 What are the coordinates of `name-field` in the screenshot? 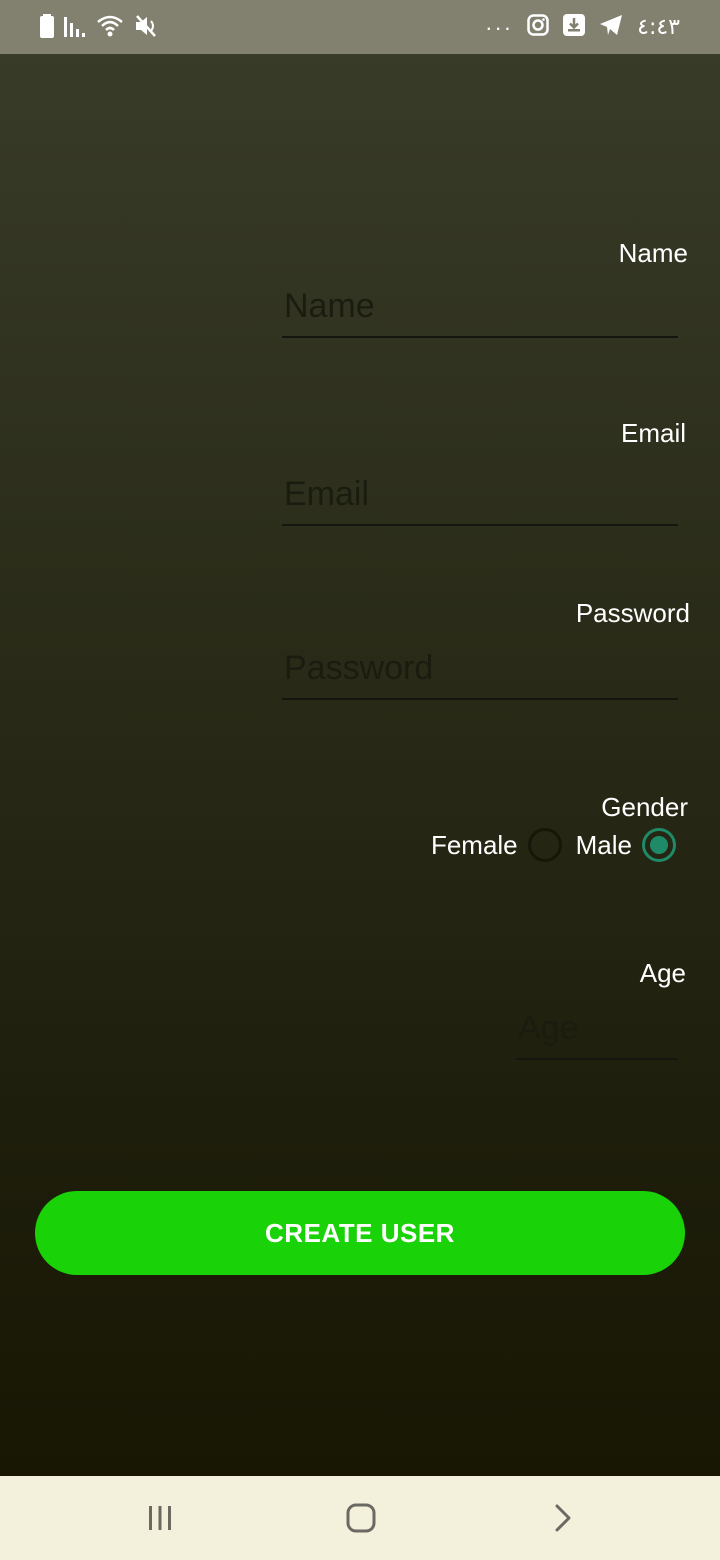 It's located at (480, 307).